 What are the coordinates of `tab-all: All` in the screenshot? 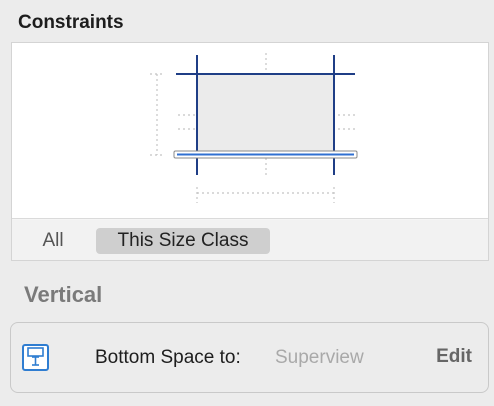 It's located at (53, 241).